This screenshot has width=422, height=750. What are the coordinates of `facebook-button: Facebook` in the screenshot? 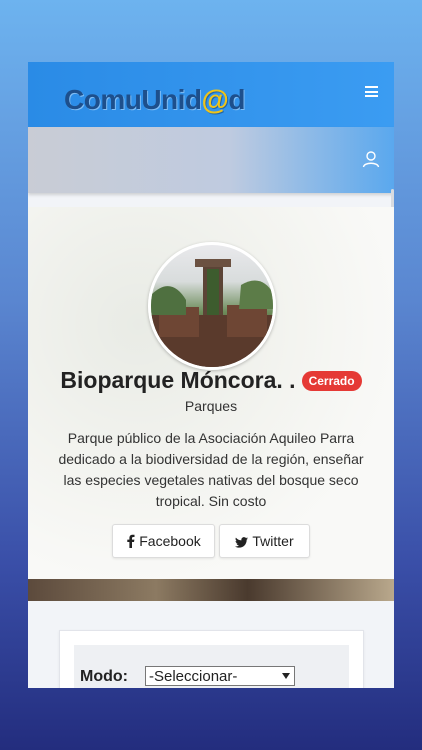 It's located at (163, 541).